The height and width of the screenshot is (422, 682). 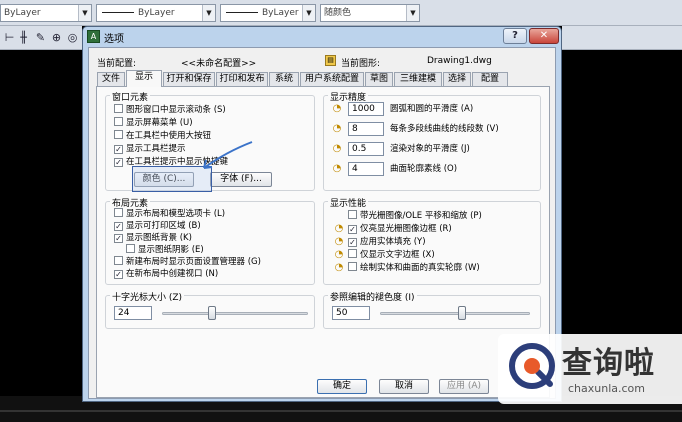 I want to click on ruler-icon: ╫, so click(x=23, y=37).